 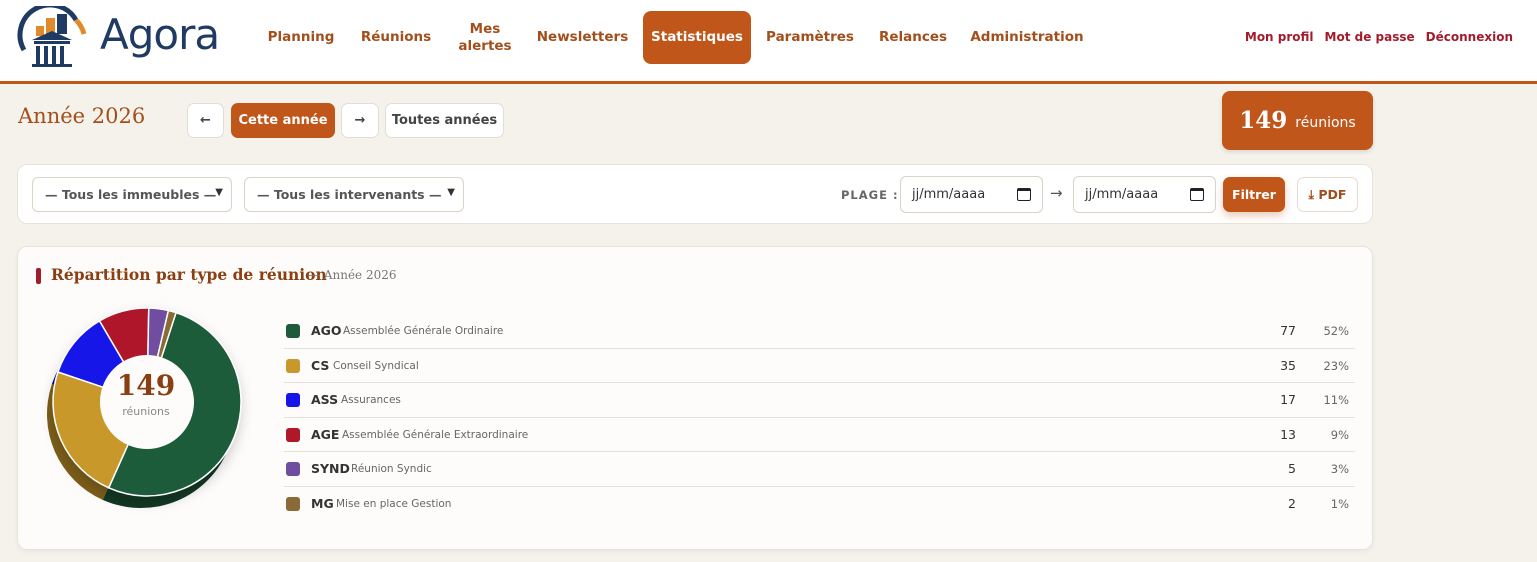 What do you see at coordinates (205, 120) in the screenshot?
I see `previous-year-button: ←` at bounding box center [205, 120].